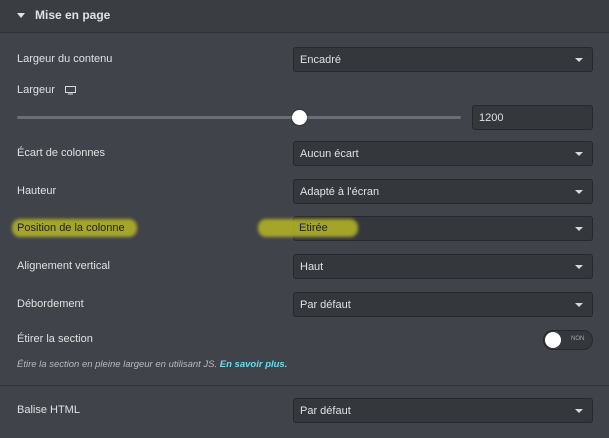 The width and height of the screenshot is (609, 438). What do you see at coordinates (70, 90) in the screenshot?
I see `desktop-icon` at bounding box center [70, 90].